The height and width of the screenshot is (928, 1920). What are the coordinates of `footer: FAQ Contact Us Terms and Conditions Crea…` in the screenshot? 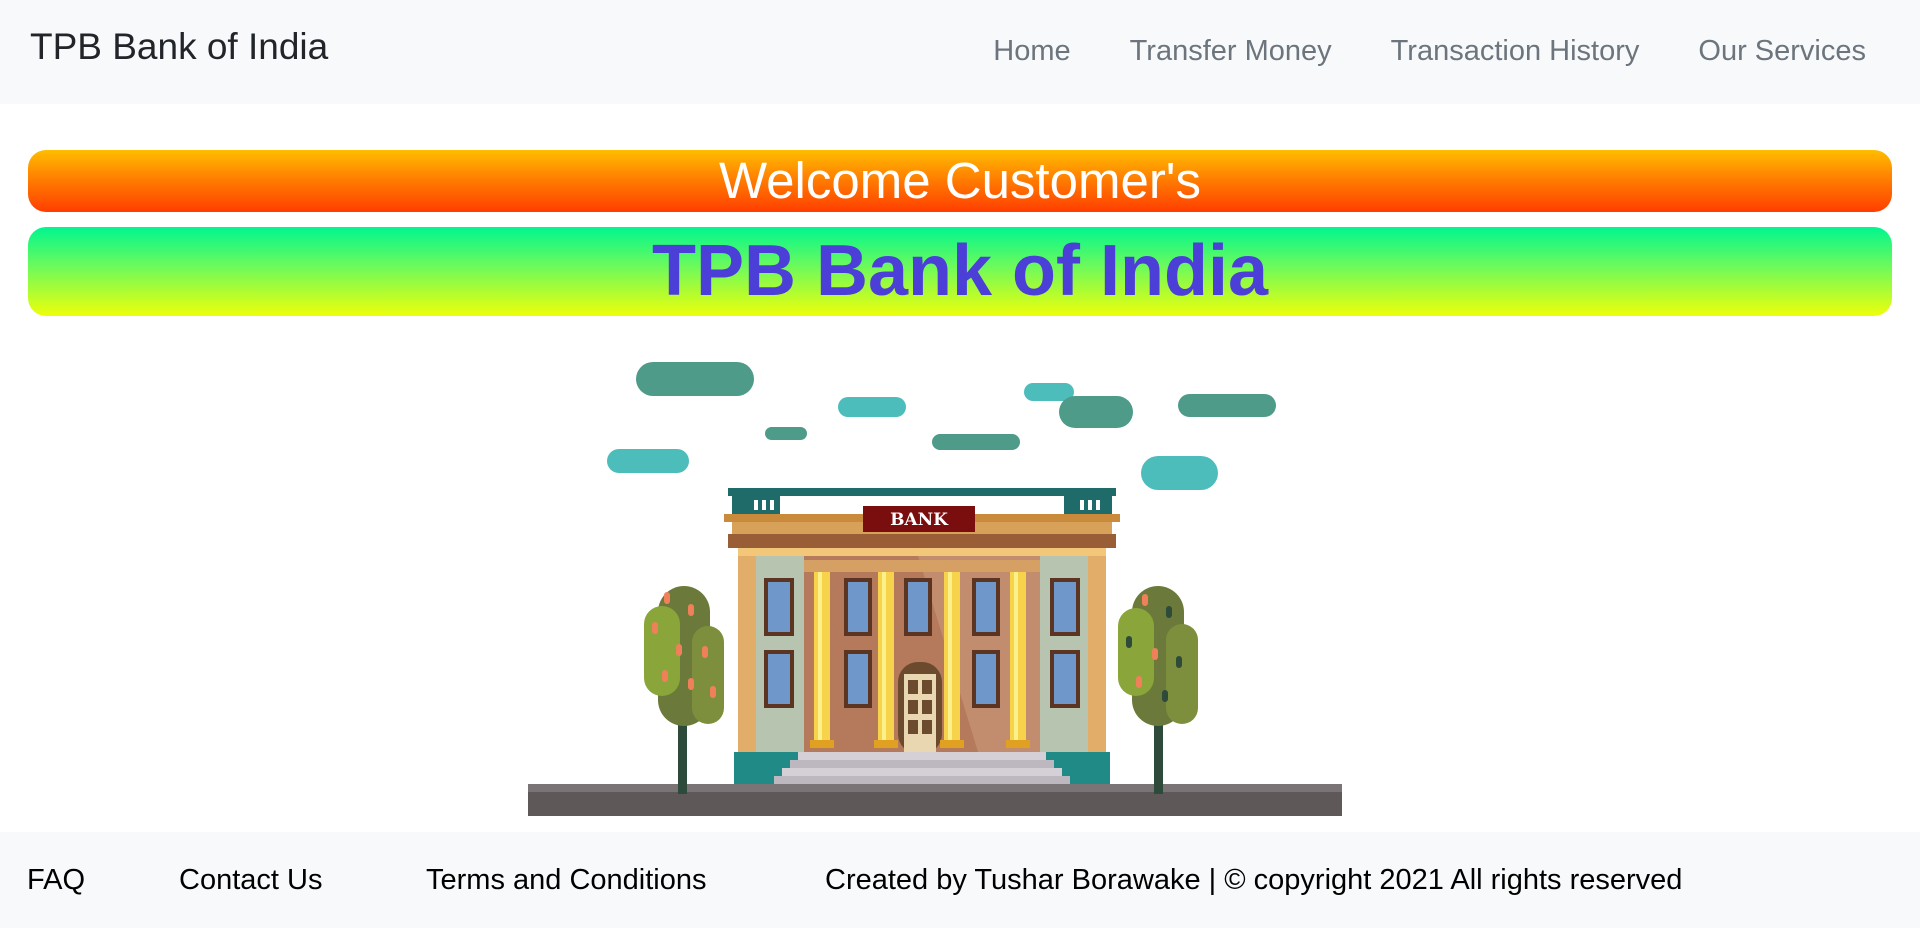 It's located at (960, 880).